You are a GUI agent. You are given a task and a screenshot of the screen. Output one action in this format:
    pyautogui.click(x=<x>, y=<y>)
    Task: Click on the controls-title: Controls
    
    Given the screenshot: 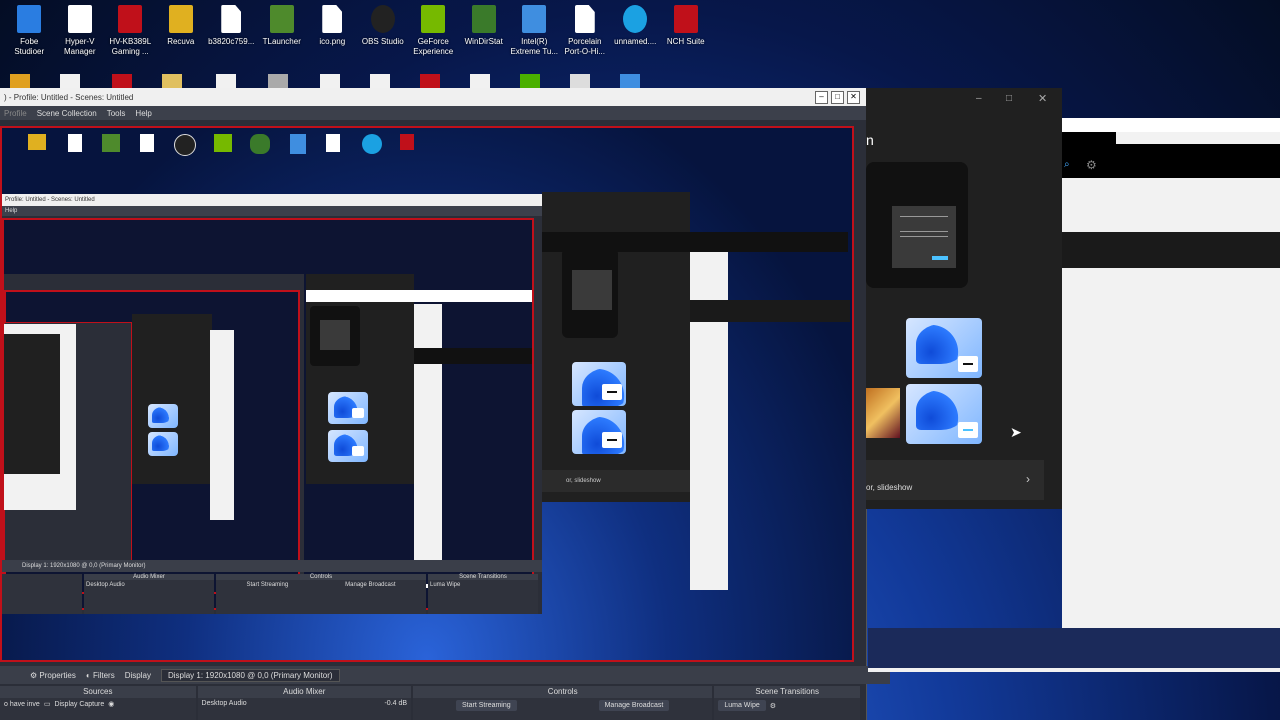 What is the action you would take?
    pyautogui.click(x=563, y=692)
    